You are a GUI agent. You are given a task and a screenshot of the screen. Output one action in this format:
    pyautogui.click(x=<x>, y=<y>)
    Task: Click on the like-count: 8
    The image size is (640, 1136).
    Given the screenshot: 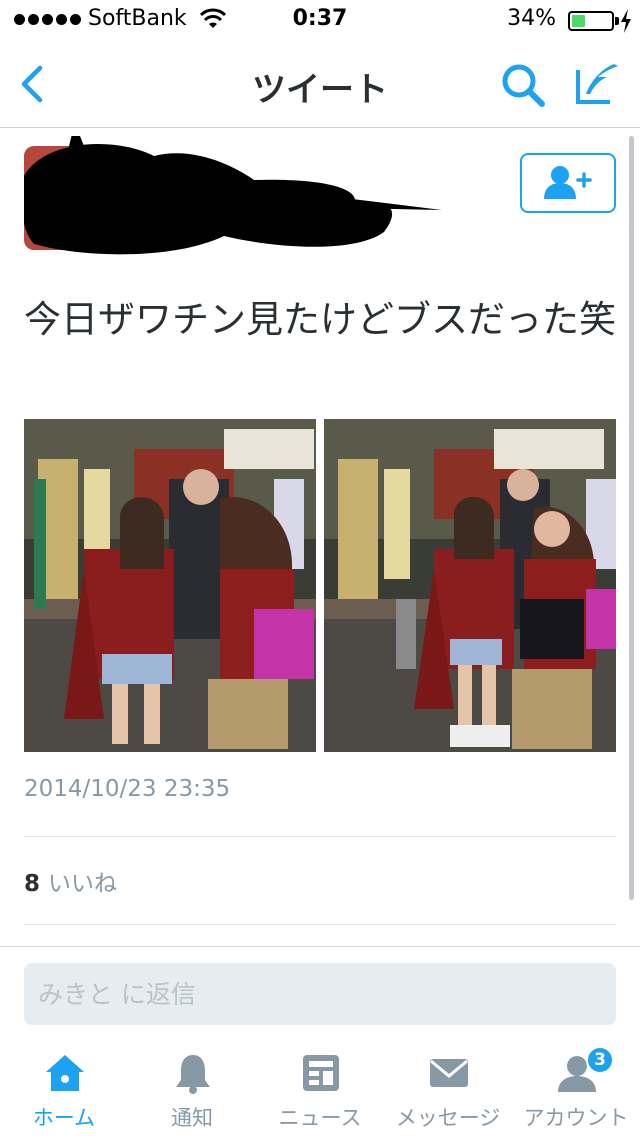 What is the action you would take?
    pyautogui.click(x=32, y=884)
    